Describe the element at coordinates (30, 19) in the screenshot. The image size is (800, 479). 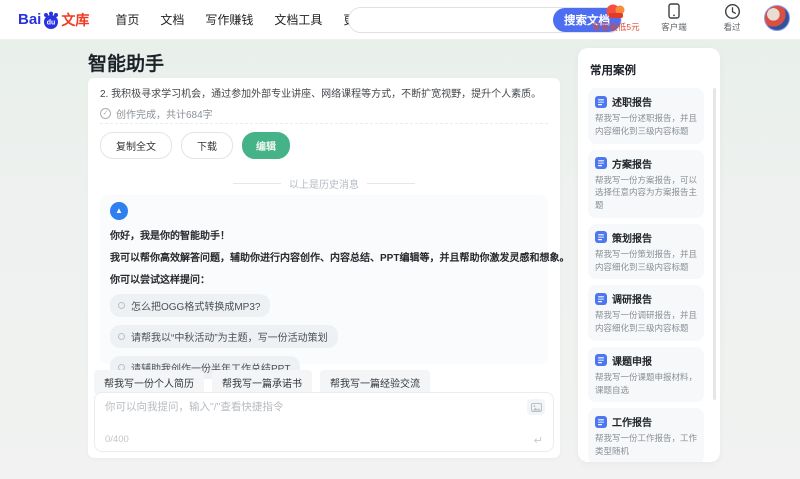
I see `logo-bai-text: Bai` at that location.